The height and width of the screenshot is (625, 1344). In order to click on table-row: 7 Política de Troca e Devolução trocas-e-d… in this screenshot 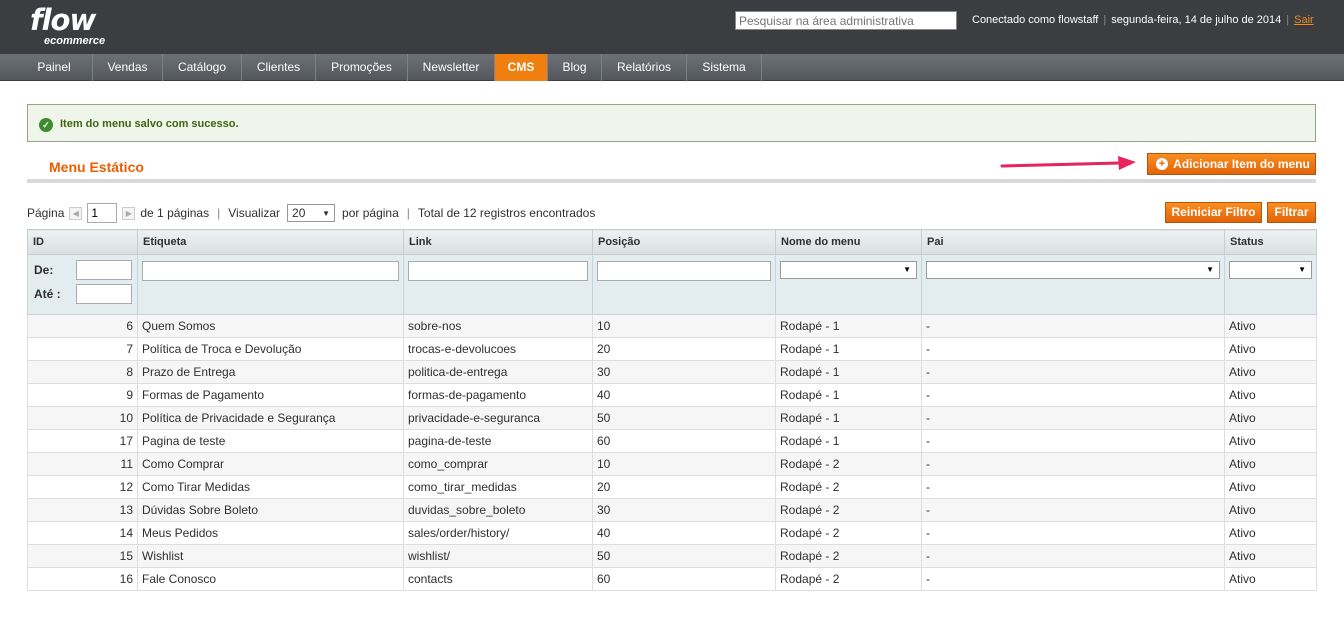, I will do `click(672, 349)`.